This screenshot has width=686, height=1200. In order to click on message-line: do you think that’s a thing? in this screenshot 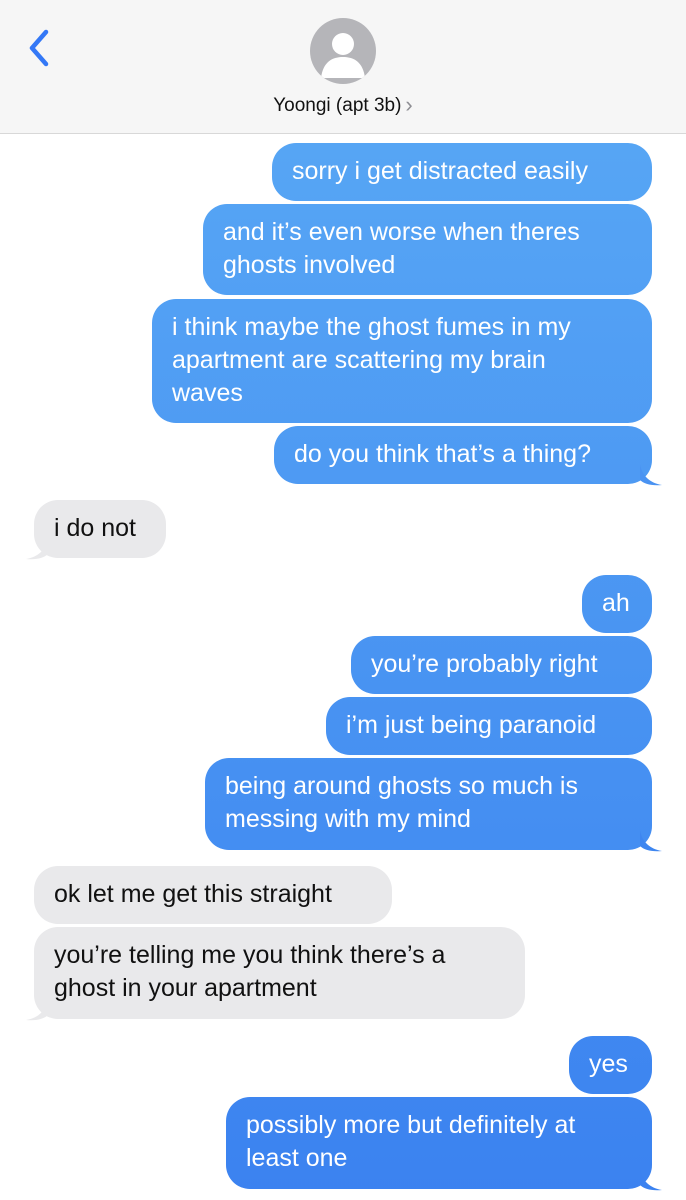, I will do `click(442, 454)`.